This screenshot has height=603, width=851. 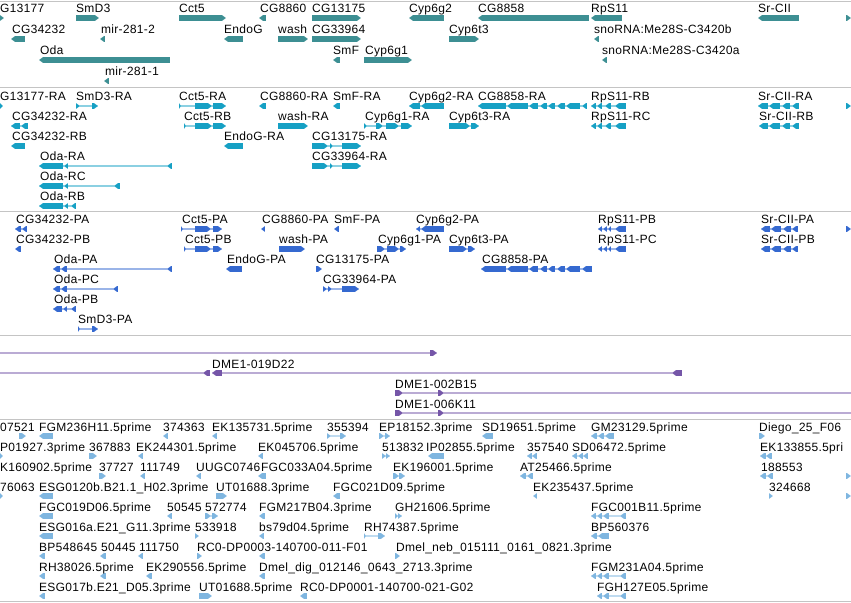 I want to click on transcript-label: Cyp6g2-RA, so click(x=441, y=95).